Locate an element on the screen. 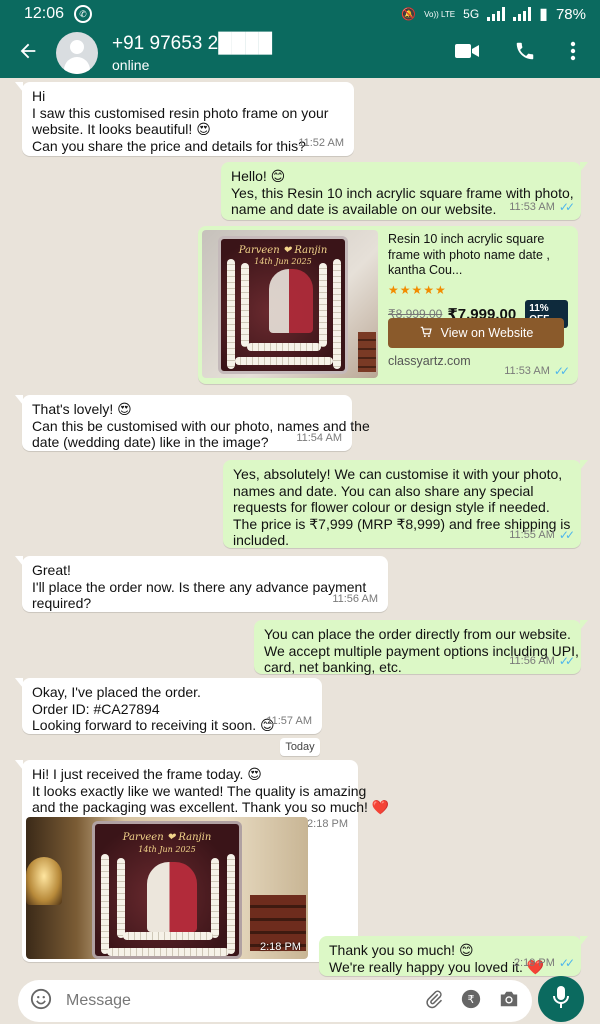 This screenshot has width=600, height=1024. message-line: Hi is located at coordinates (39, 96).